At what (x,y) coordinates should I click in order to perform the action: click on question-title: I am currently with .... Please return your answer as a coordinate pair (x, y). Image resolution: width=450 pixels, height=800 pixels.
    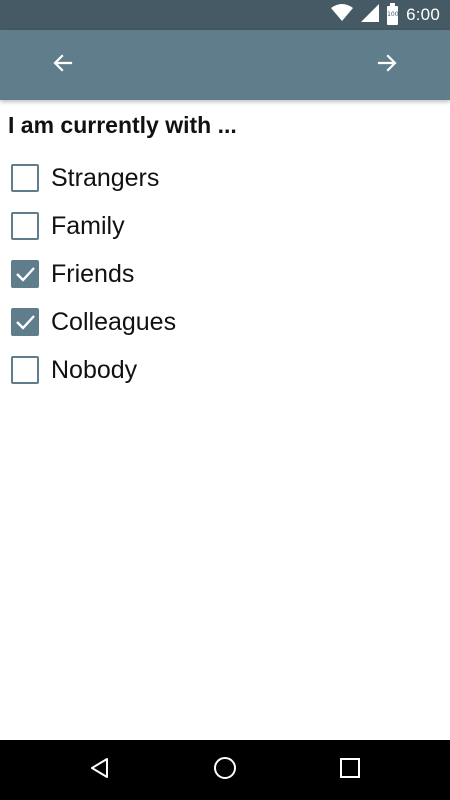
    Looking at the image, I should click on (122, 125).